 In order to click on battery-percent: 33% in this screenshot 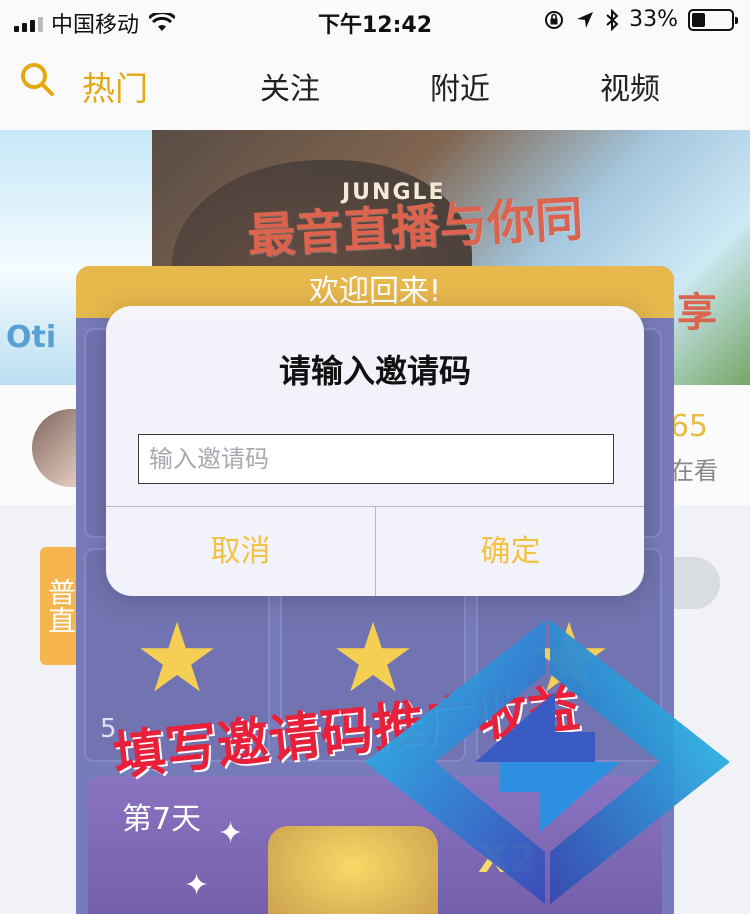, I will do `click(653, 19)`.